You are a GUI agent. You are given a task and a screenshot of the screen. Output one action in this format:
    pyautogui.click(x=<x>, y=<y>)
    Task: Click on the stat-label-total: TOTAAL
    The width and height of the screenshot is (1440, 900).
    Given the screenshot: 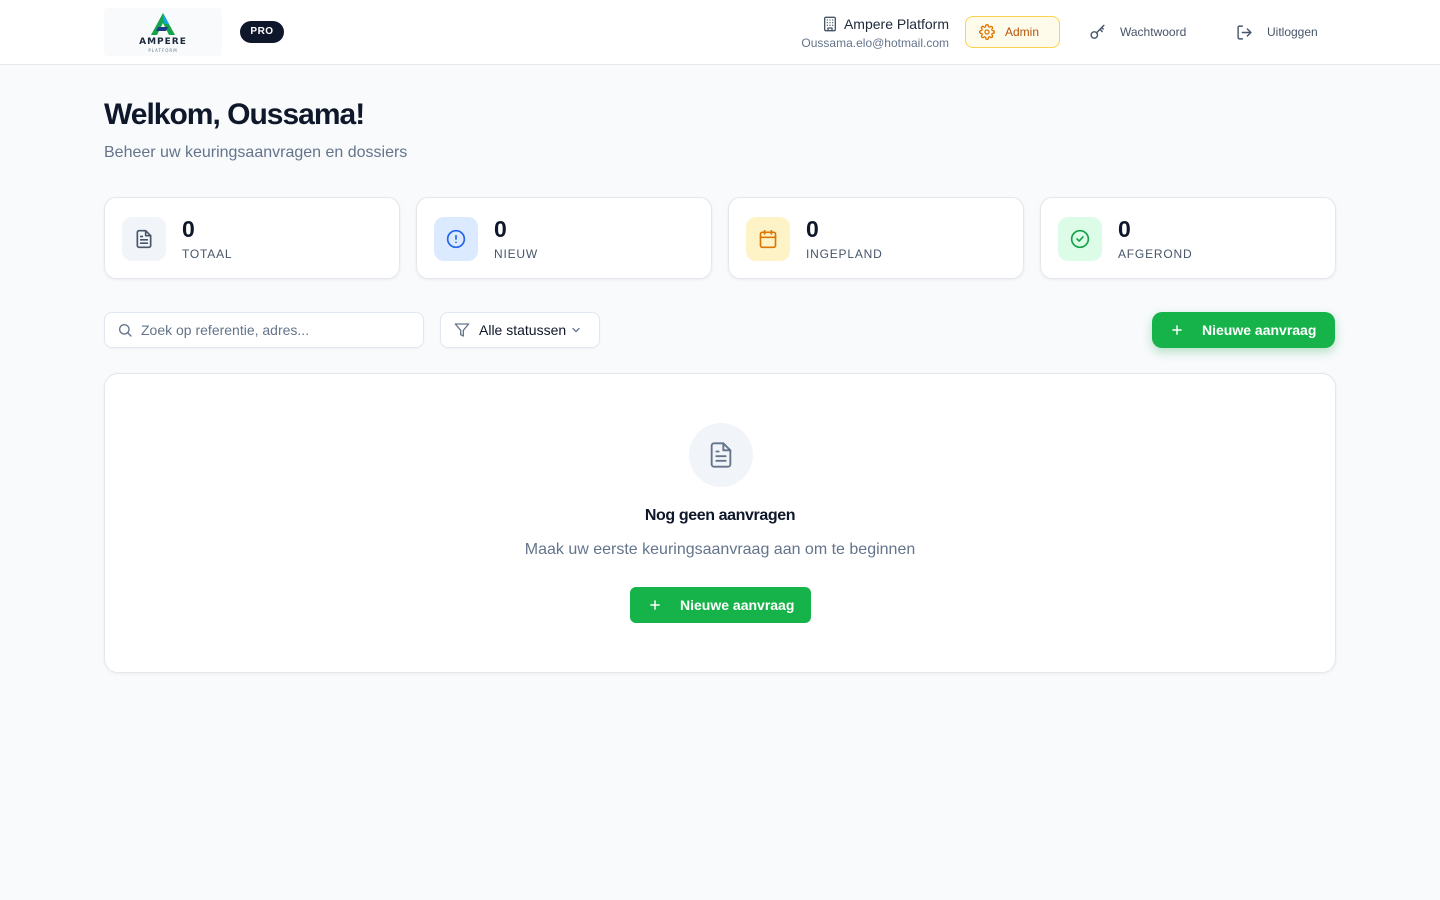 What is the action you would take?
    pyautogui.click(x=207, y=254)
    